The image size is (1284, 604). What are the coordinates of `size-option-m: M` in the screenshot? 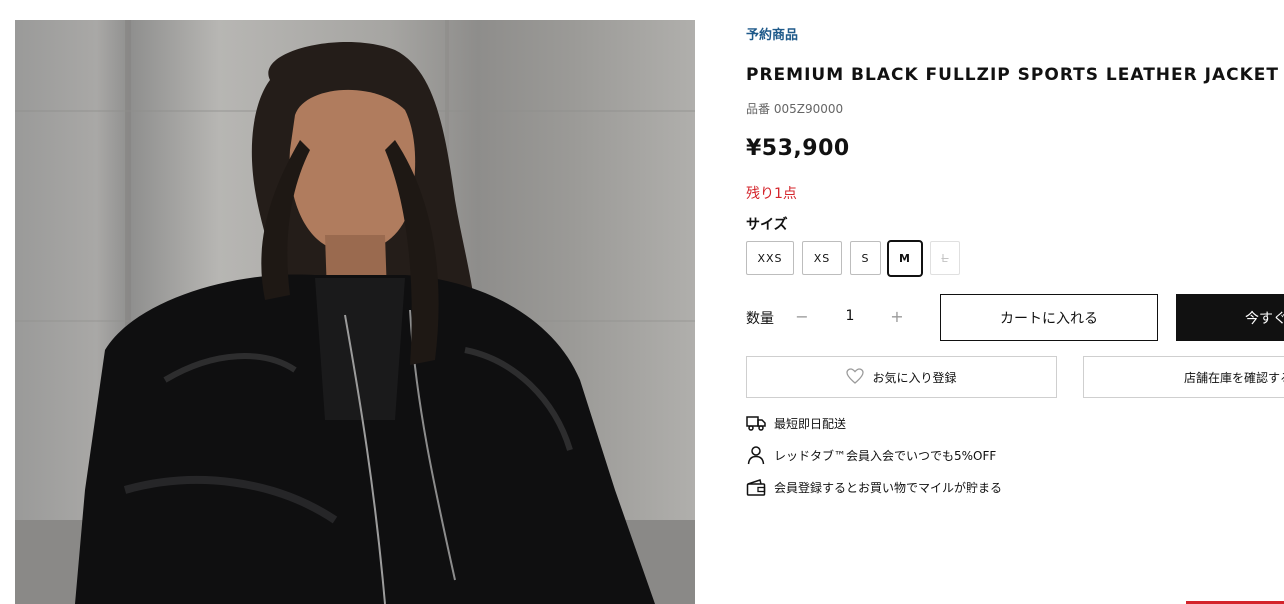 It's located at (905, 258).